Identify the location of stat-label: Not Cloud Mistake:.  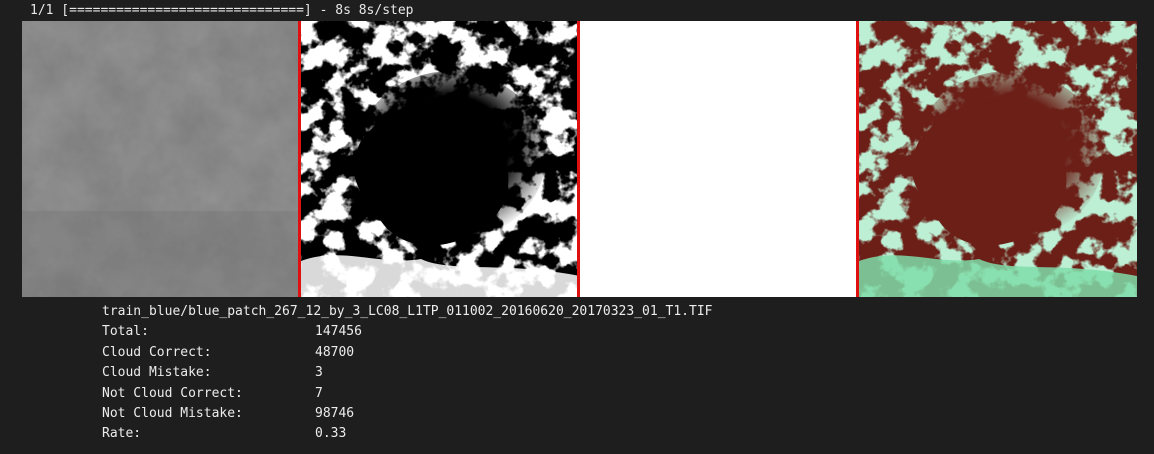
(172, 414).